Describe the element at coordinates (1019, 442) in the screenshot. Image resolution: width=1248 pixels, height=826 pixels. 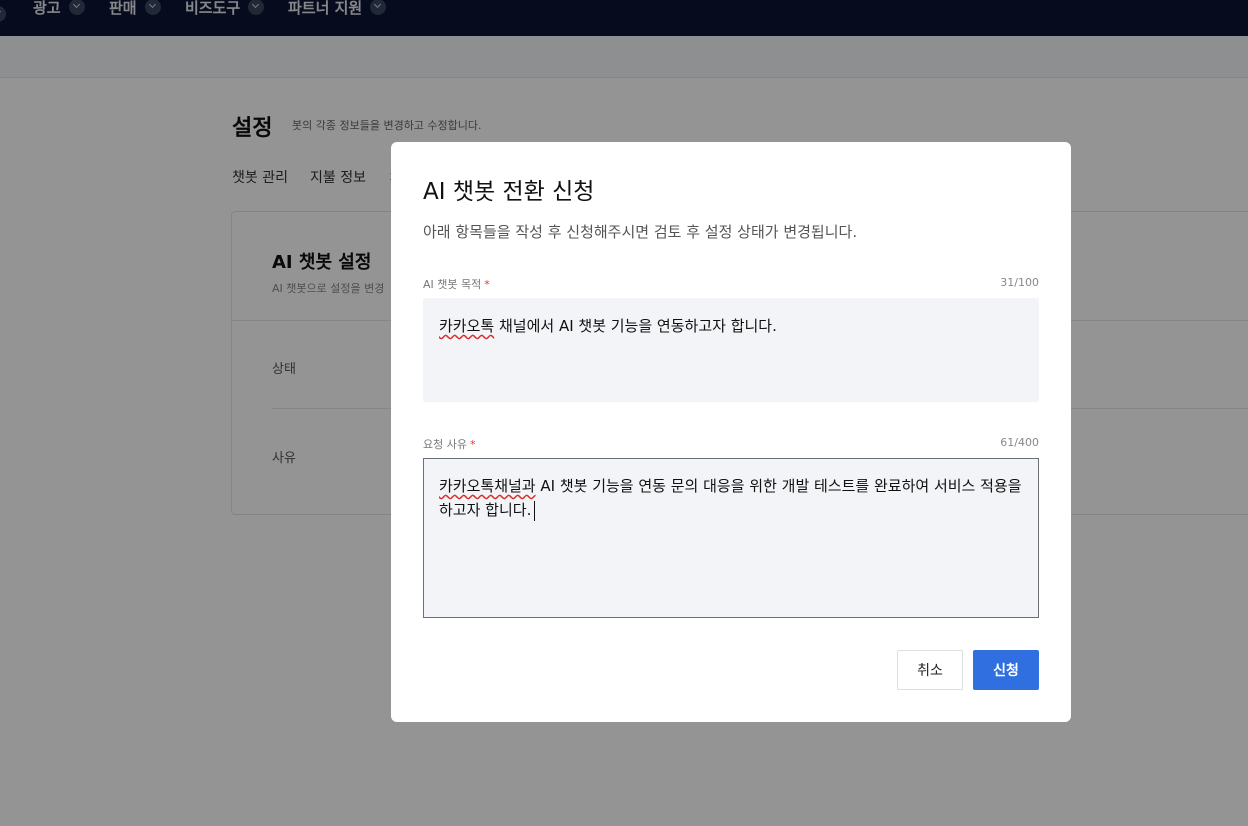
I see `reason-char-count: 61/400` at that location.